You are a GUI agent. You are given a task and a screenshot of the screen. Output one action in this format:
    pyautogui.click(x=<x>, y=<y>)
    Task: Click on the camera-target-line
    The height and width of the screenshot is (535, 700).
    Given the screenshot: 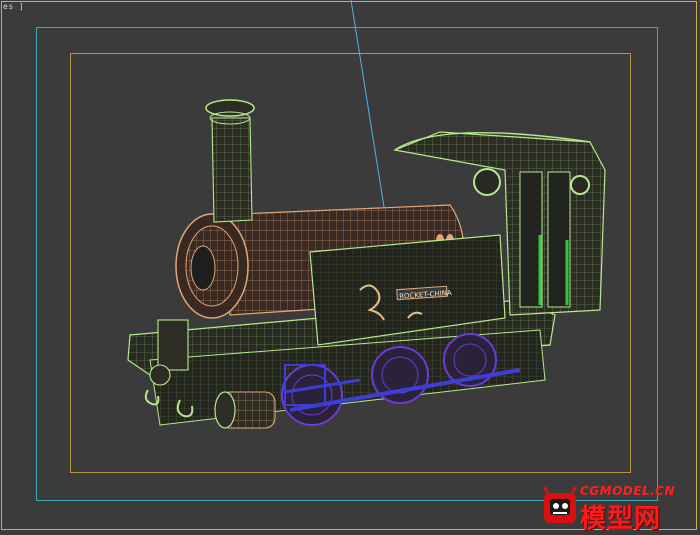 What is the action you would take?
    pyautogui.click(x=369, y=116)
    